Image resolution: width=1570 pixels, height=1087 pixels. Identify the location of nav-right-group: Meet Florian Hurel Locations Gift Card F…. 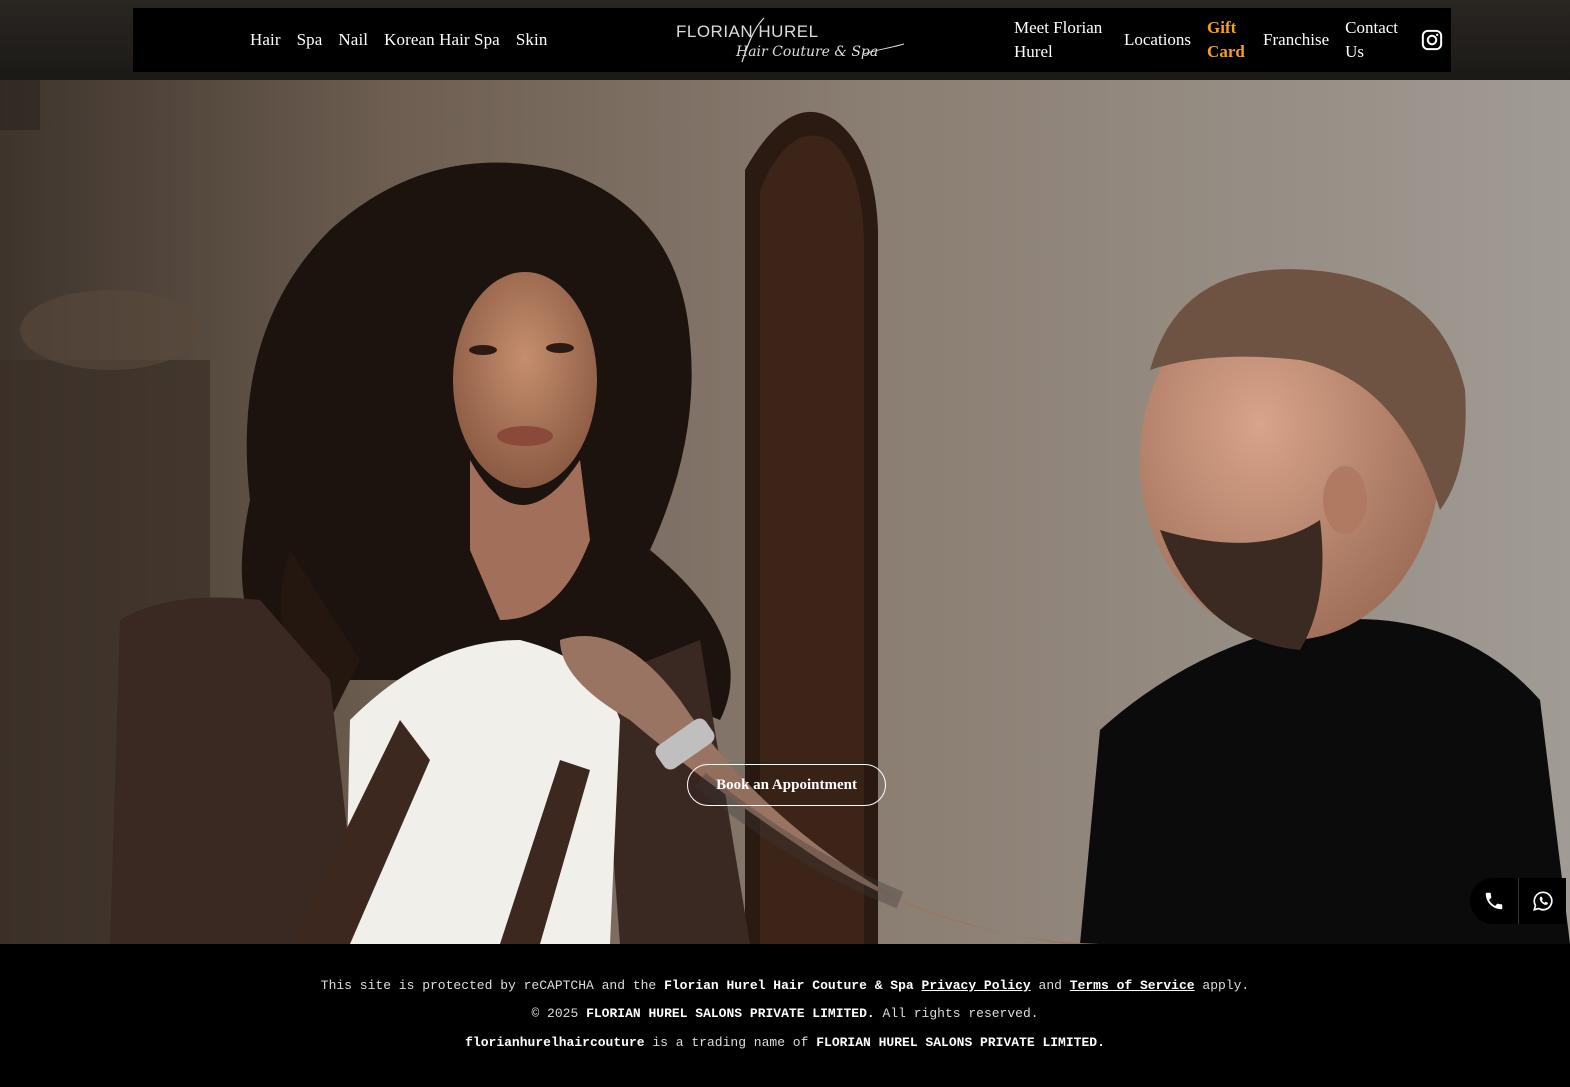
(1228, 40).